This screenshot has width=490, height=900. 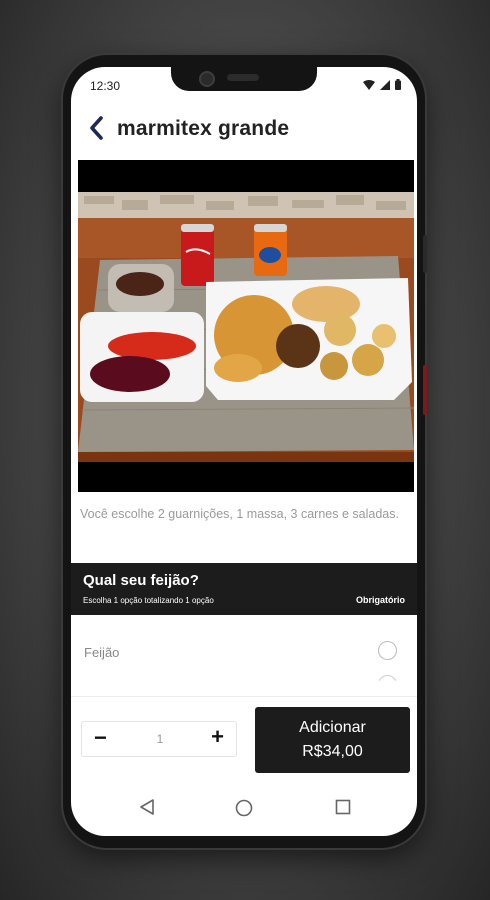 What do you see at coordinates (217, 737) in the screenshot?
I see `increment-button: +` at bounding box center [217, 737].